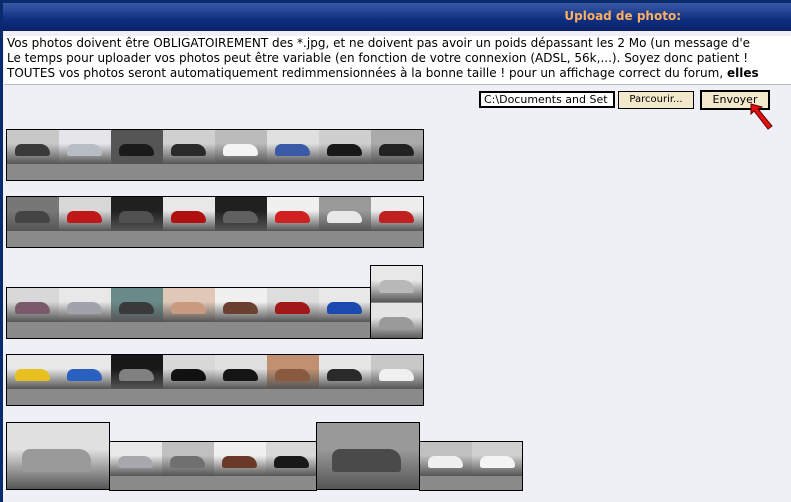 Image resolution: width=791 pixels, height=502 pixels. I want to click on thumbnail-red-hatchback, so click(397, 222).